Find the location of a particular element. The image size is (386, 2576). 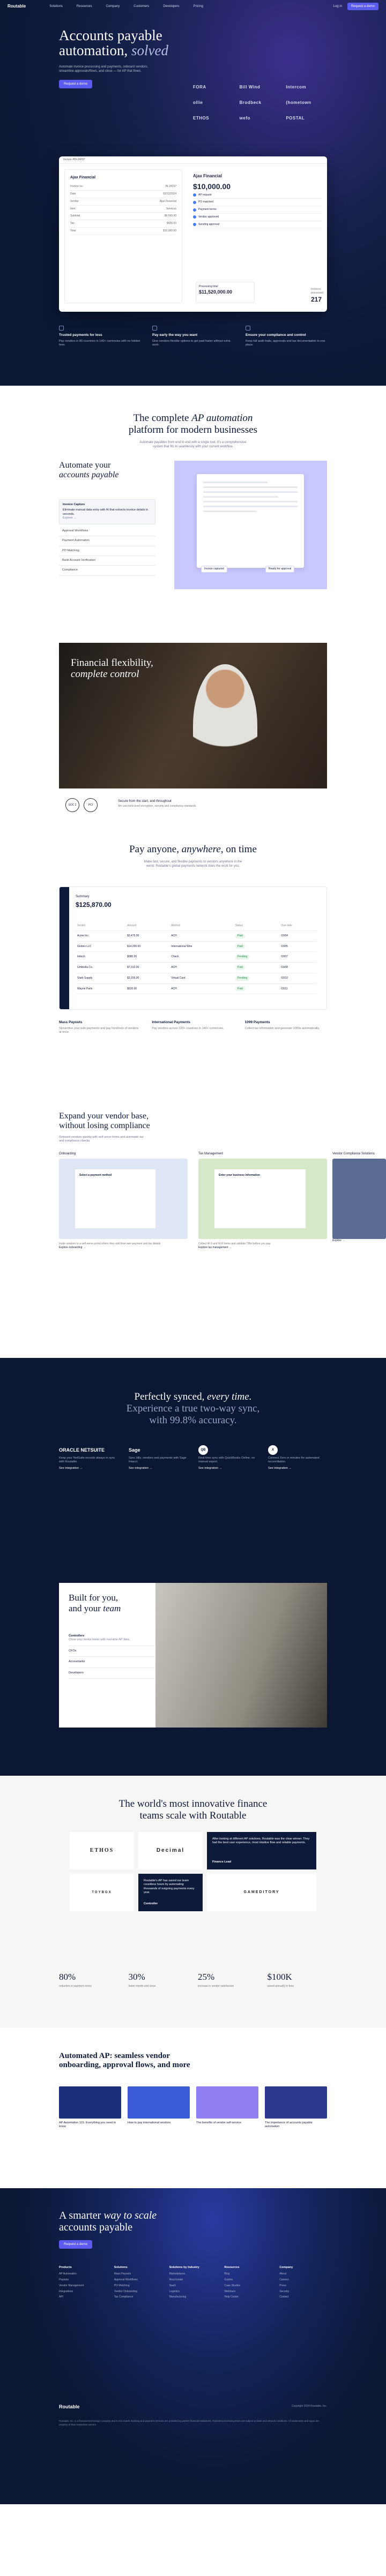

footer-link: Vendor Onboarding is located at coordinates (138, 2292).